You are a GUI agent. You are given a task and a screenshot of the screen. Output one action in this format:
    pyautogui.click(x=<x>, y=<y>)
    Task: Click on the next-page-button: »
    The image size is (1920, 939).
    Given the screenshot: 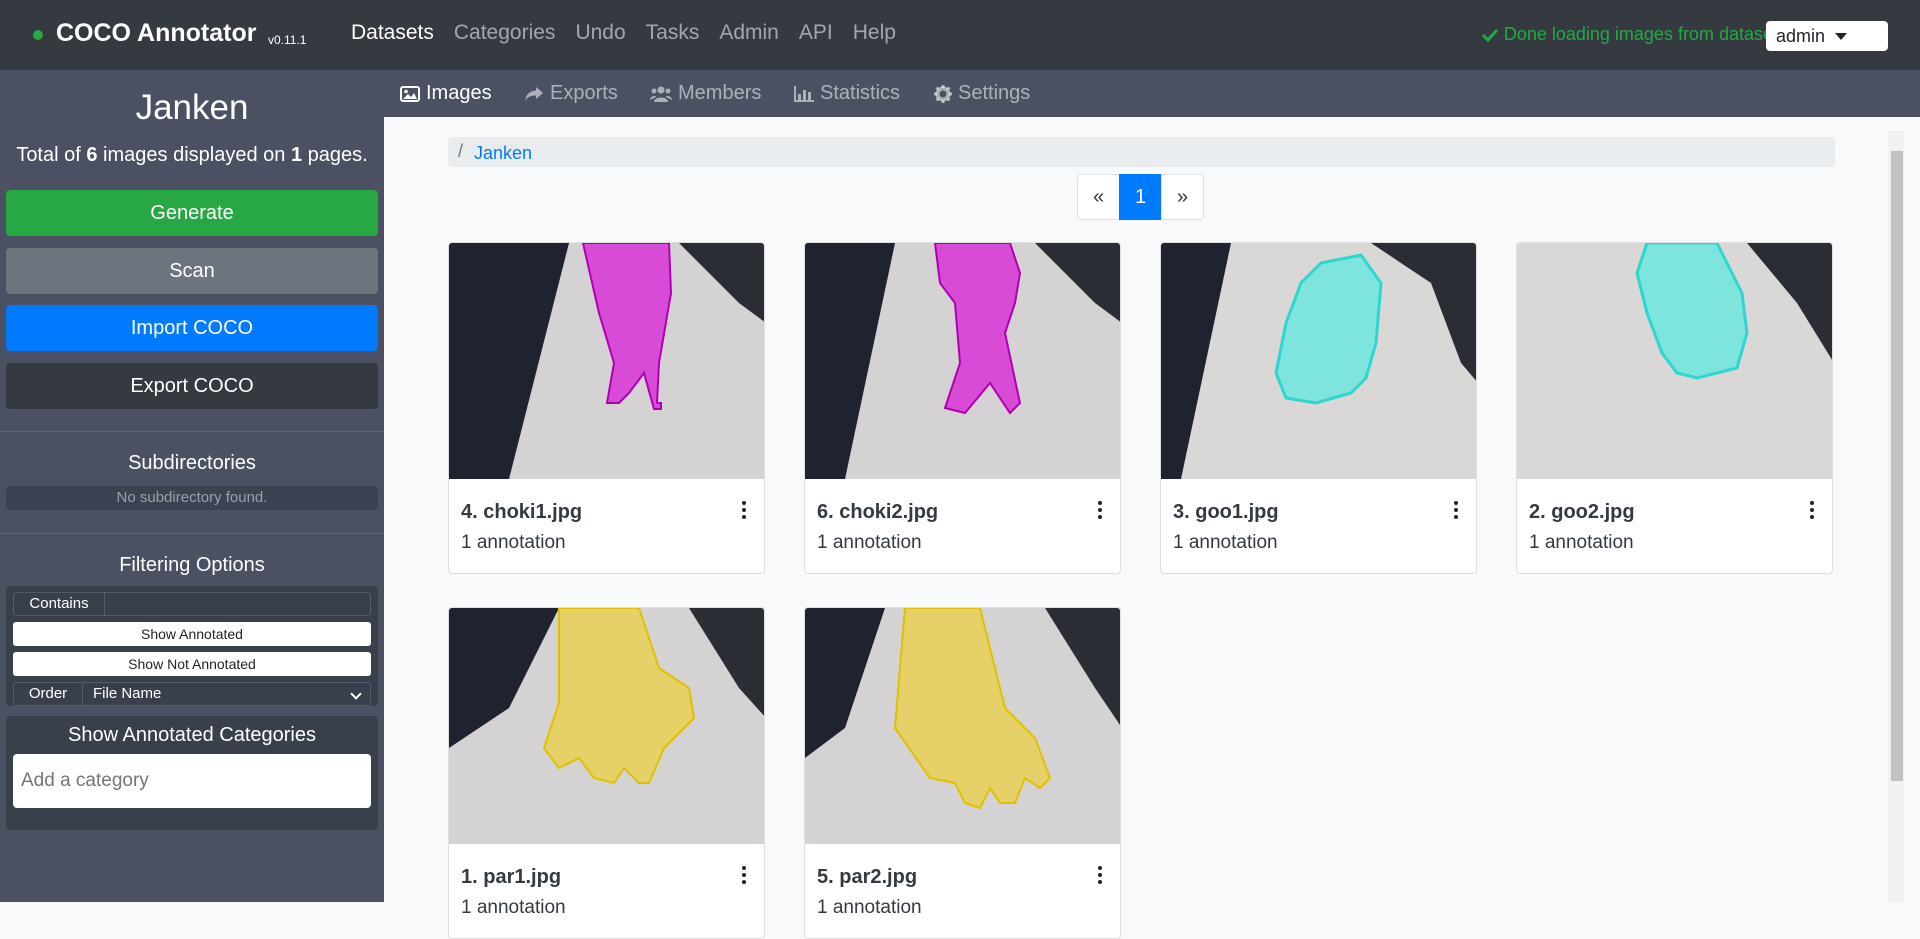 What is the action you would take?
    pyautogui.click(x=1182, y=197)
    